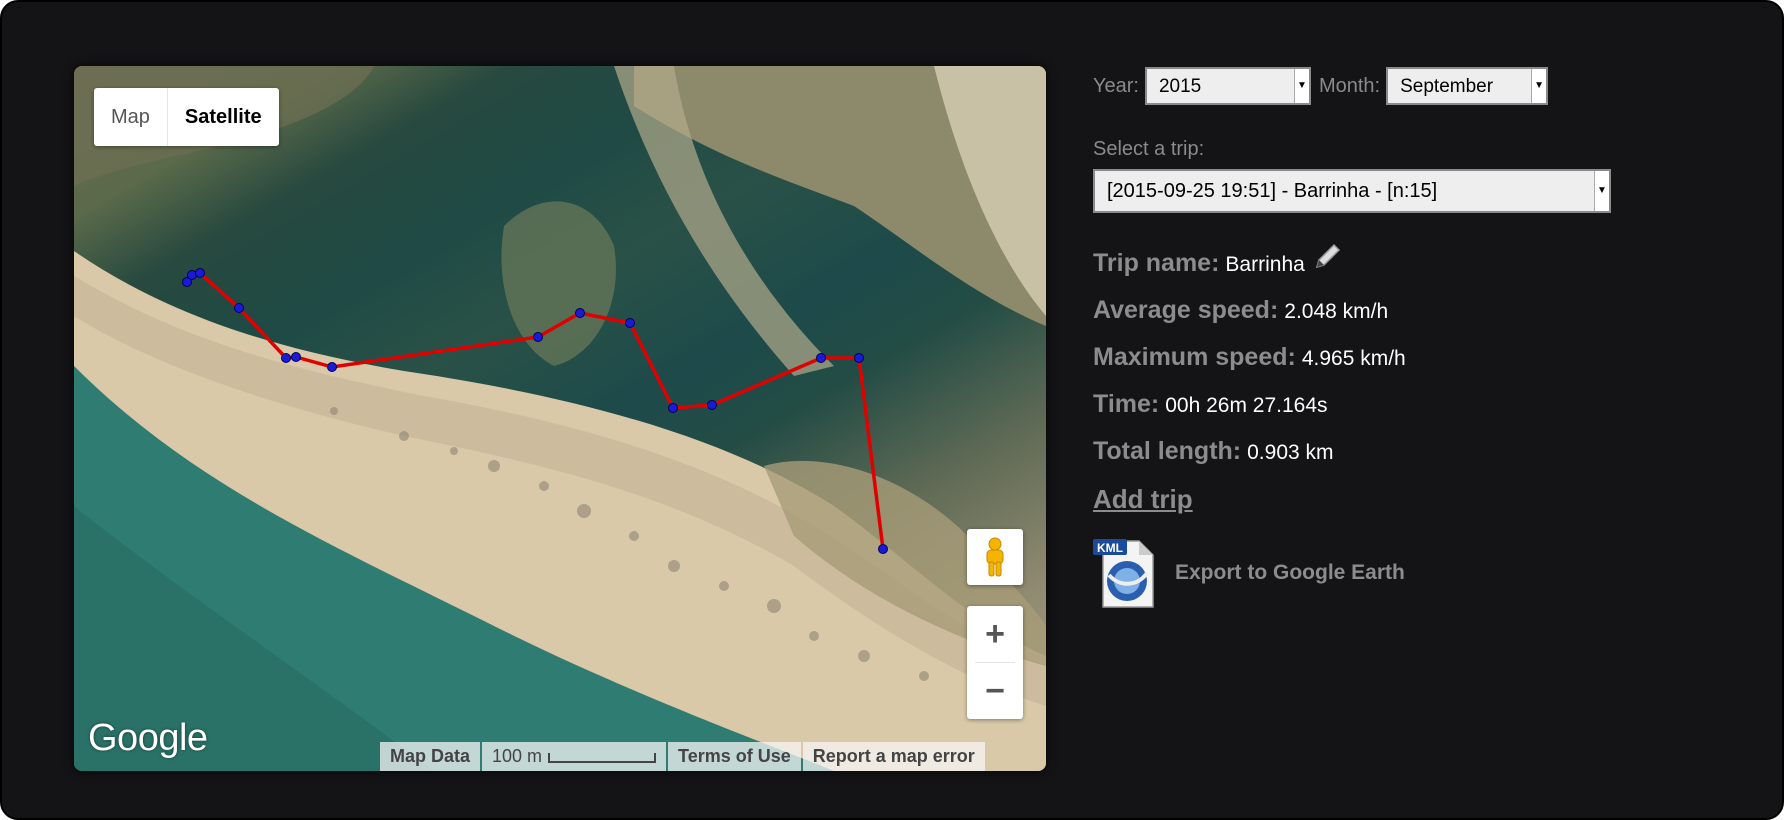 This screenshot has height=820, width=1784. I want to click on kml-file-icon: KML, so click(1125, 573).